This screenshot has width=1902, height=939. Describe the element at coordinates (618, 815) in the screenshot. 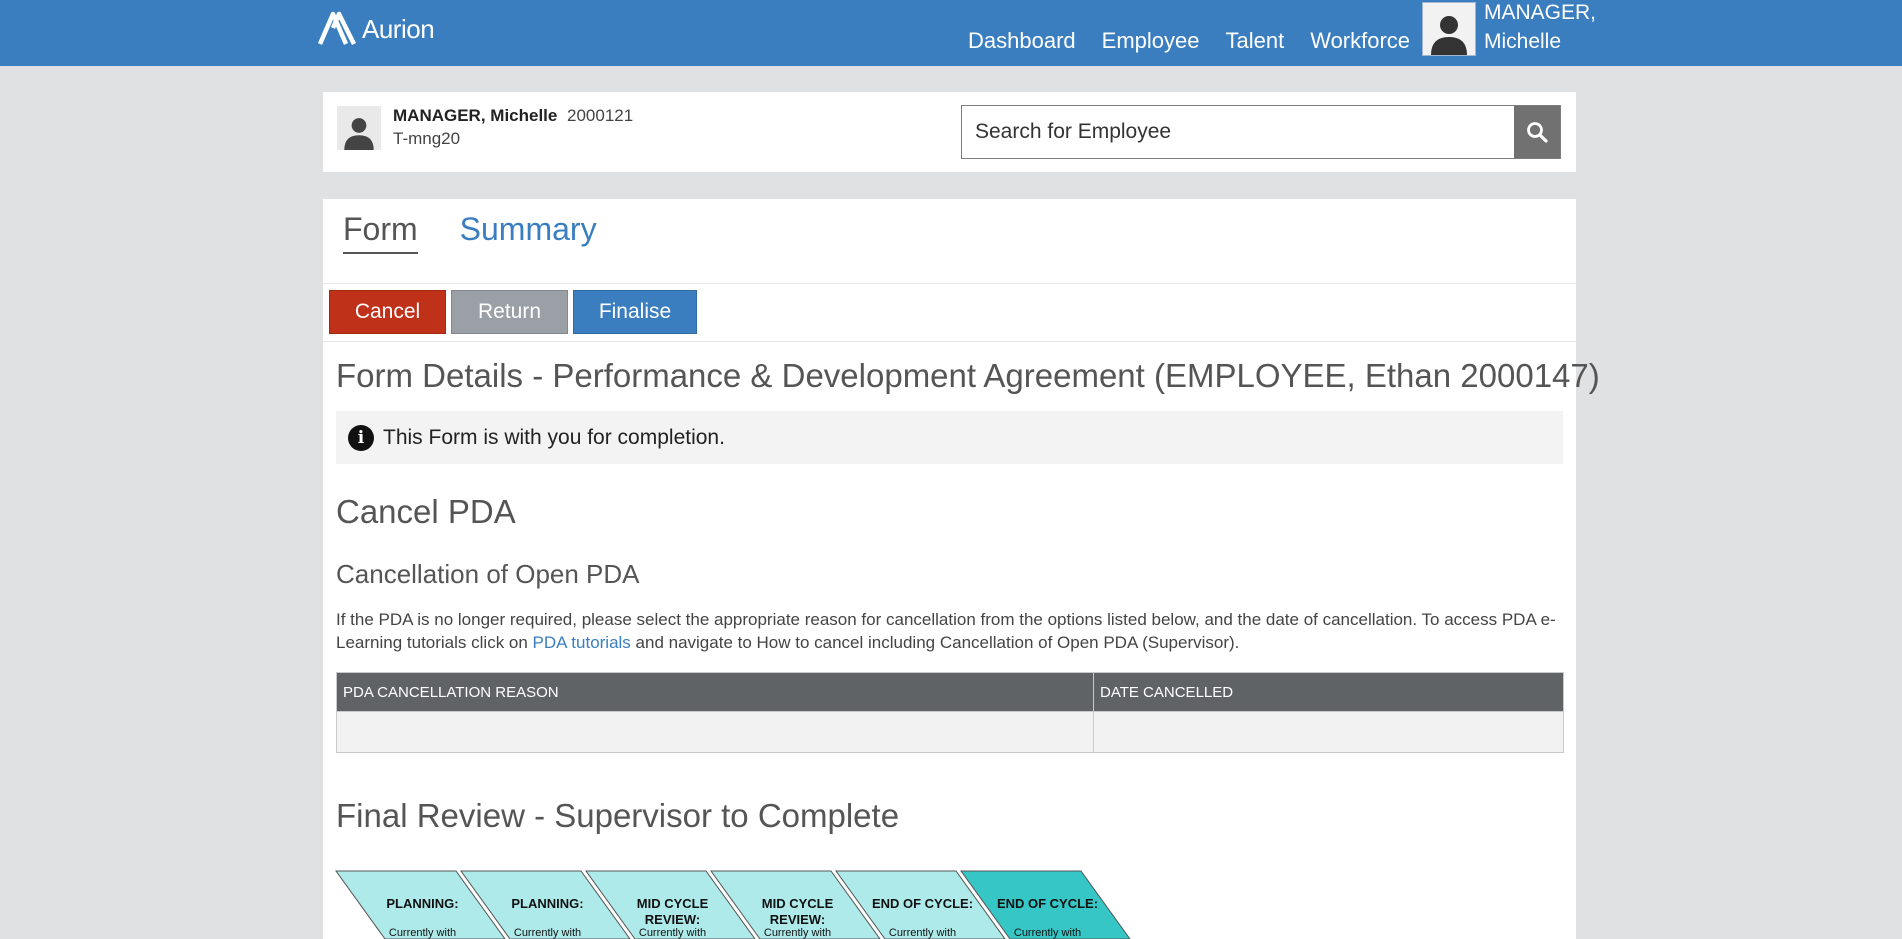

I see `final-review-heading: Final Review - Supervisor to Complete` at that location.